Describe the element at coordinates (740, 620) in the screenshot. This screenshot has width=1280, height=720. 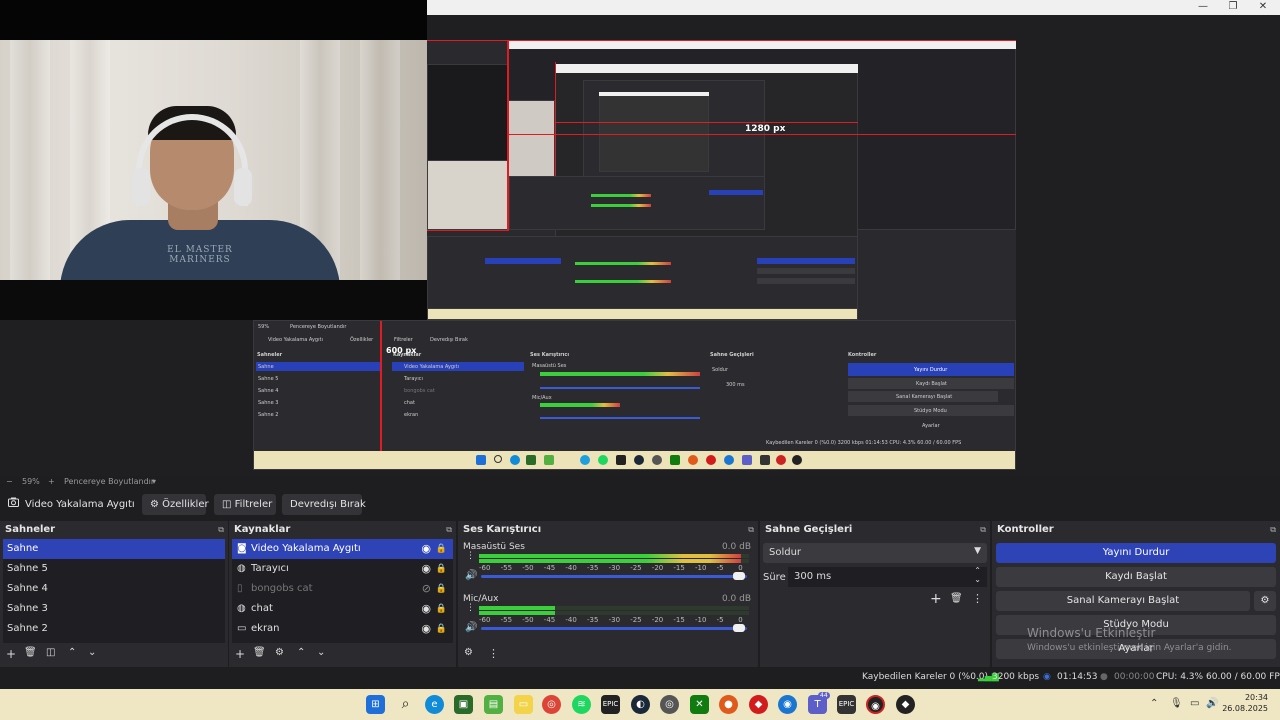
I see `db-tick-label: 0` at that location.